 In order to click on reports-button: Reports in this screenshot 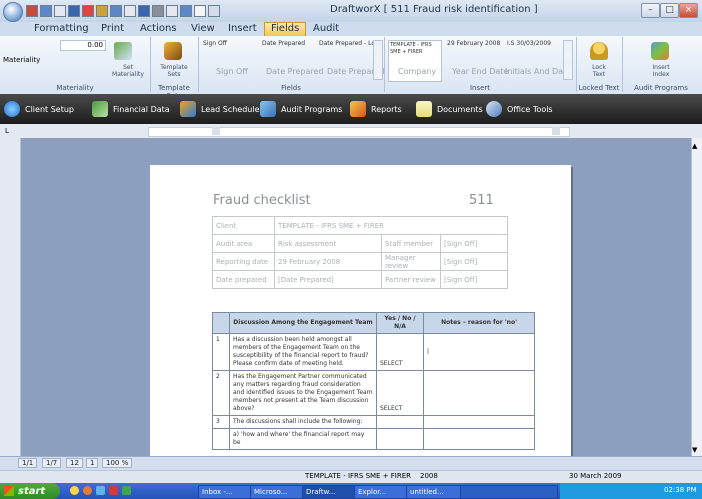, I will do `click(376, 109)`.